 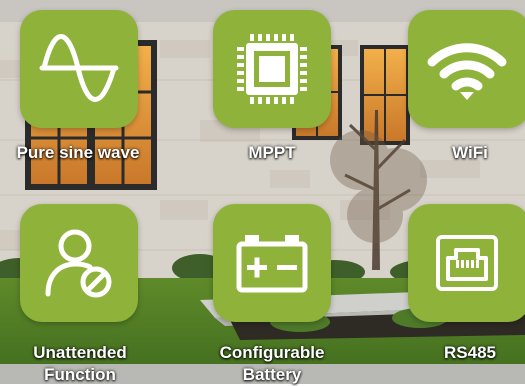 I want to click on battery-icon, so click(x=272, y=264).